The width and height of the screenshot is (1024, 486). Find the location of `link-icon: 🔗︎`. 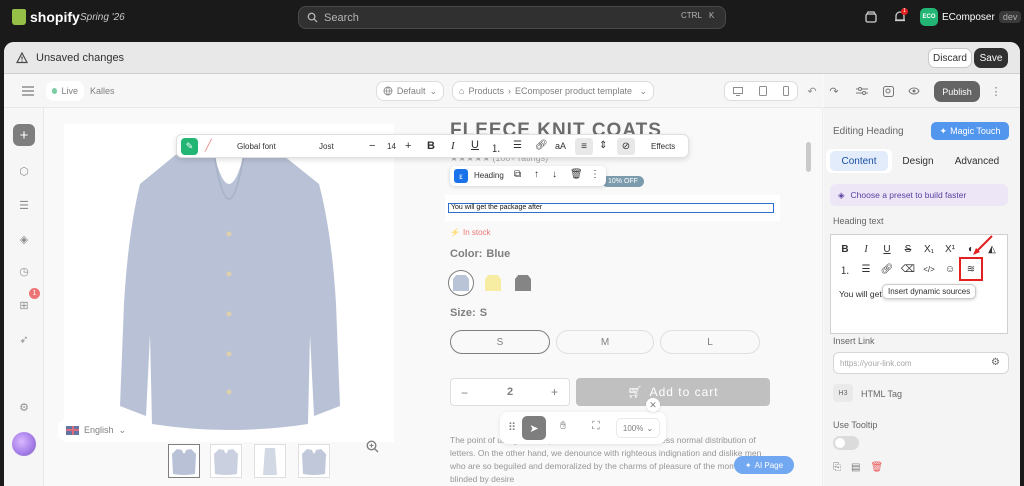

link-icon: 🔗︎ is located at coordinates (541, 145).